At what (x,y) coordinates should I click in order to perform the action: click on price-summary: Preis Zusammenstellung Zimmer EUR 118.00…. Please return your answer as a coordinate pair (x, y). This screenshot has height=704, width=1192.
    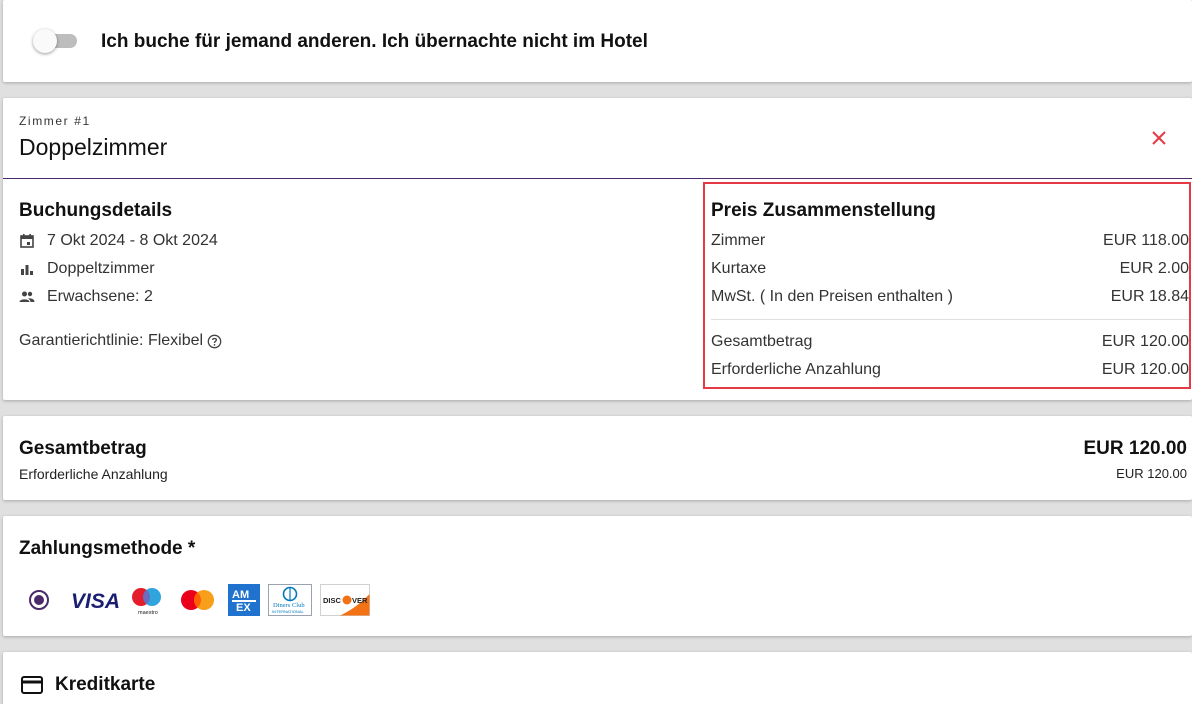
    Looking at the image, I should click on (947, 285).